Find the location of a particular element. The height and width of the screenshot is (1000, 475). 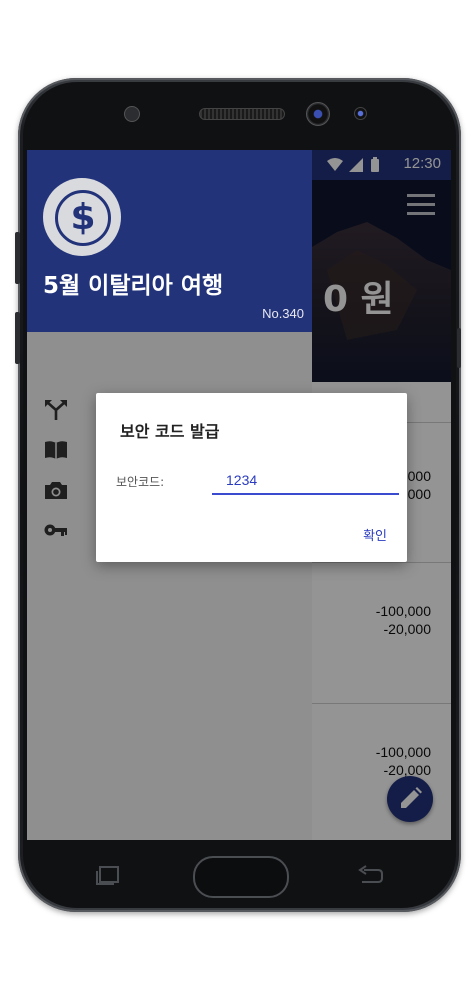

drawer-header: $ 5월 이탈리아 여행 No.340 is located at coordinates (169, 241).